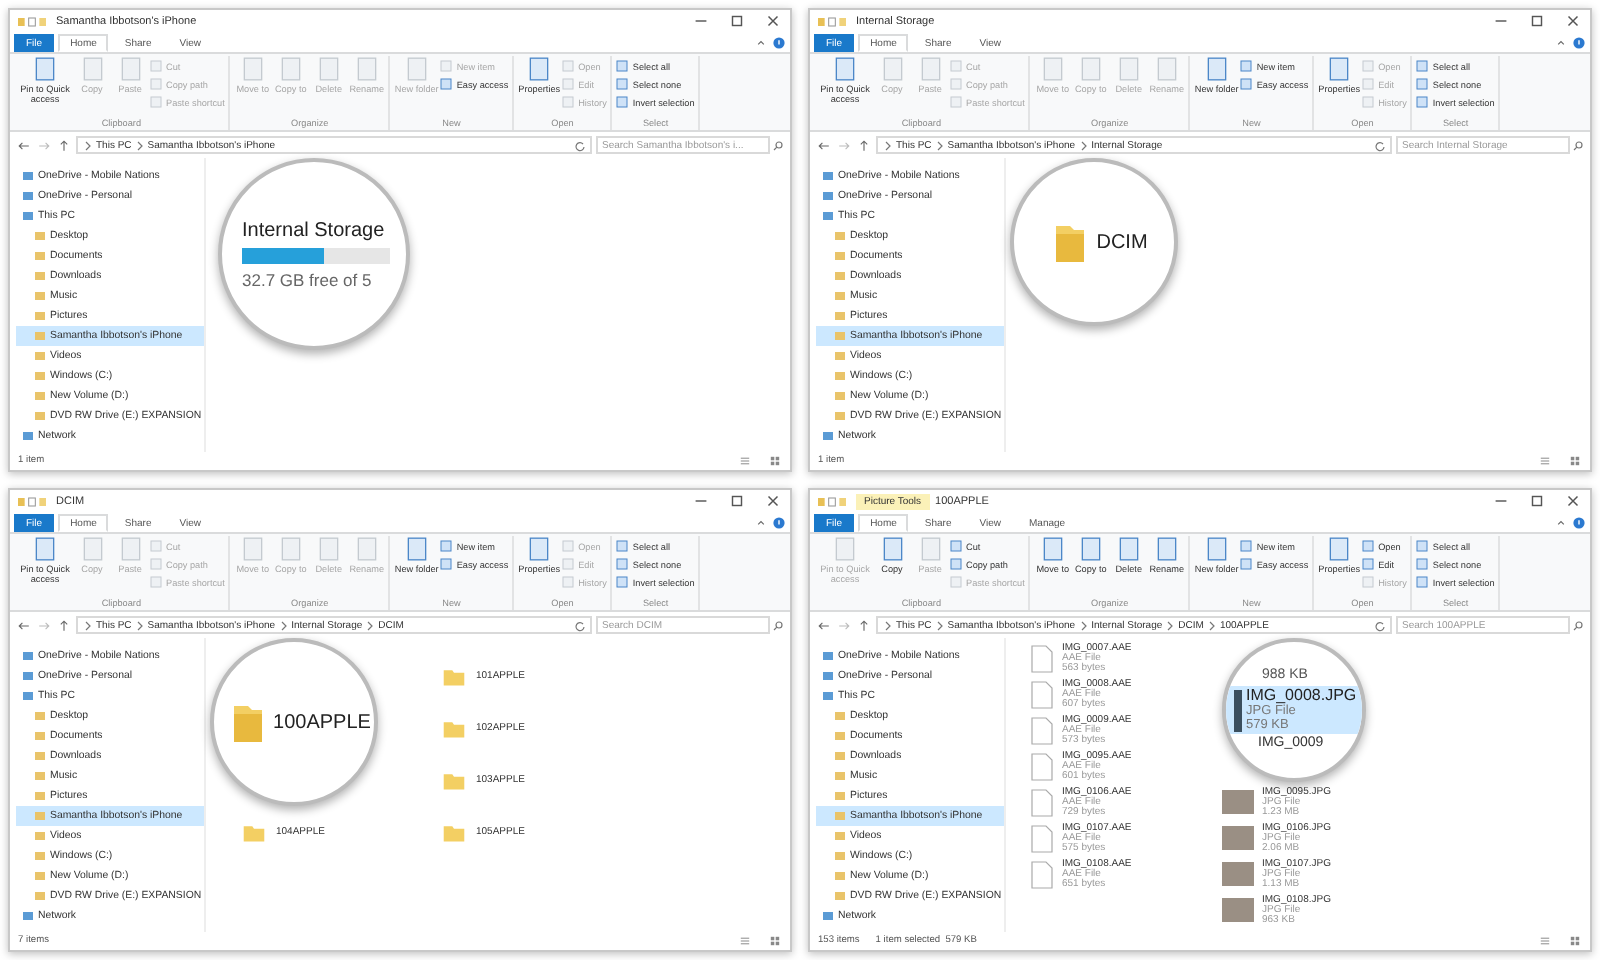 The width and height of the screenshot is (1600, 960). Describe the element at coordinates (1122, 242) in the screenshot. I see `folder-name: DCIM` at that location.